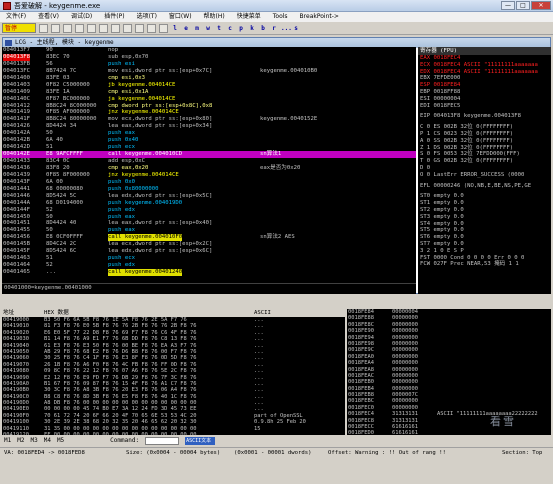  I want to click on toolbar-windows: w, so click(208, 28).